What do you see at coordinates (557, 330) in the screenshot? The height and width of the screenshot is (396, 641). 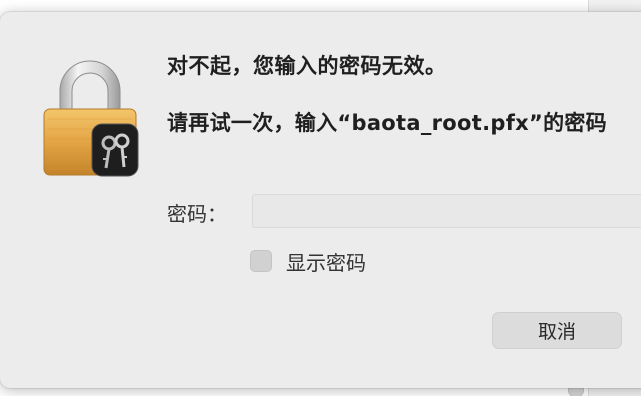 I see `cancel-button: 取消` at bounding box center [557, 330].